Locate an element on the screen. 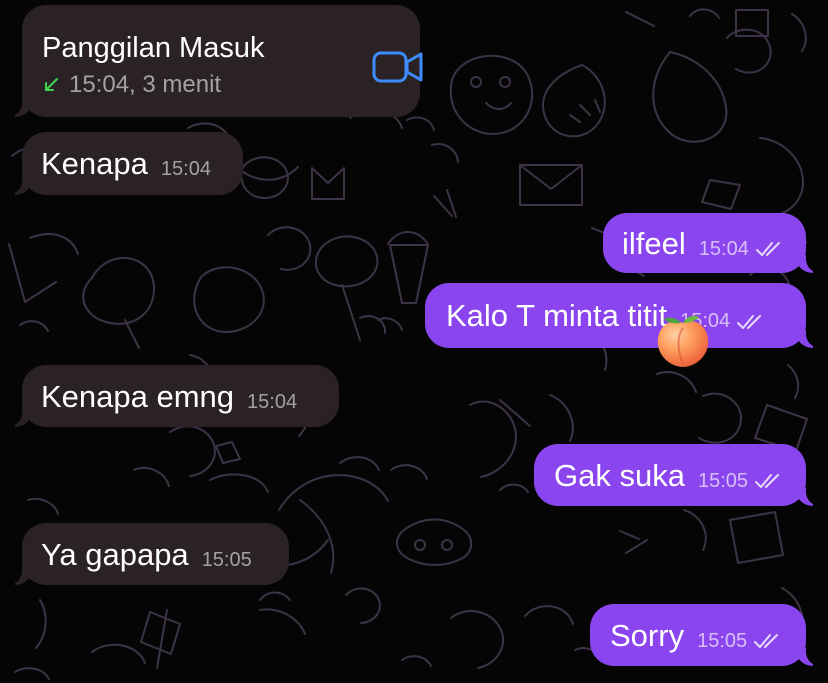 This screenshot has height=683, width=828. message-text: ilfeel is located at coordinates (654, 243).